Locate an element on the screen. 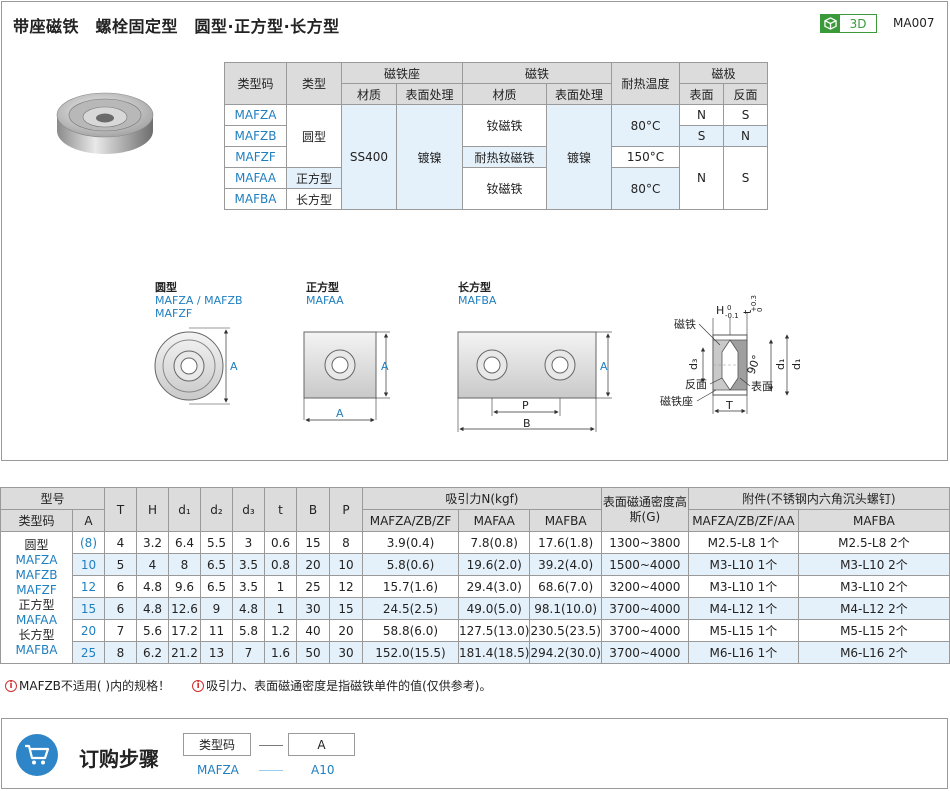 This screenshot has width=950, height=791. cell-t: 1 is located at coordinates (280, 608).